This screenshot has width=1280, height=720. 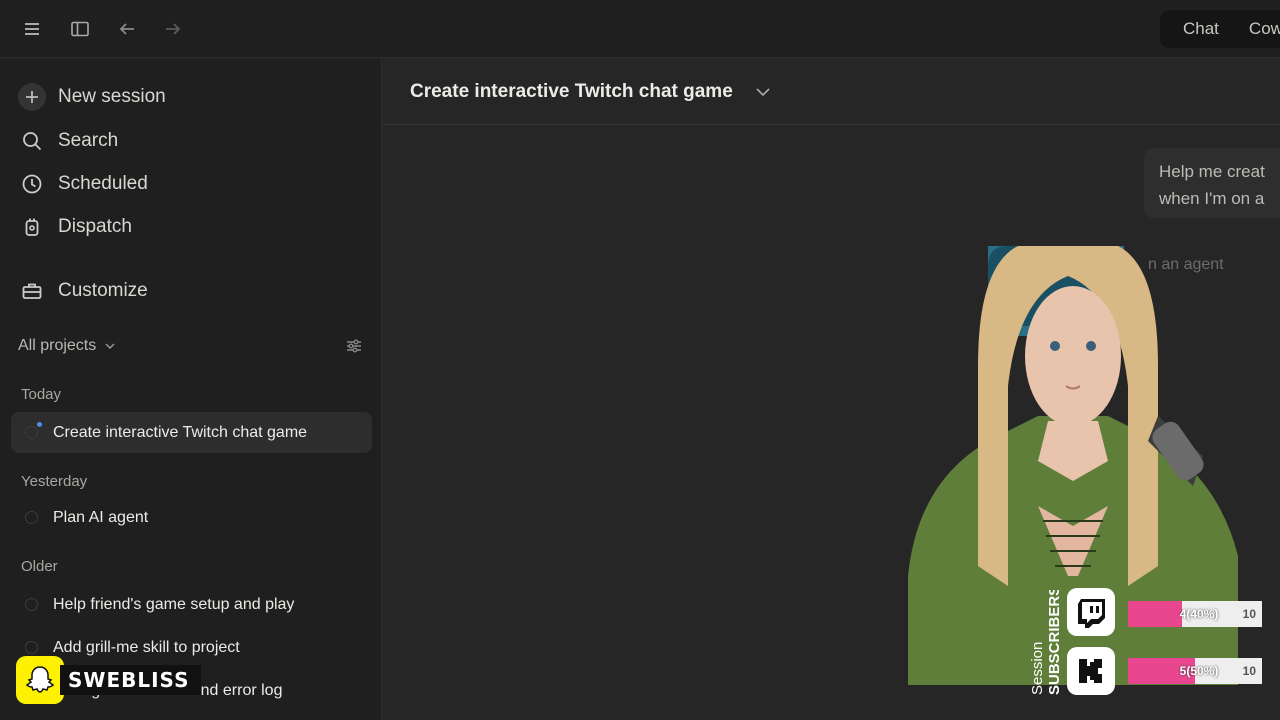 I want to click on dispatch-button: Dispatch, so click(x=75, y=227).